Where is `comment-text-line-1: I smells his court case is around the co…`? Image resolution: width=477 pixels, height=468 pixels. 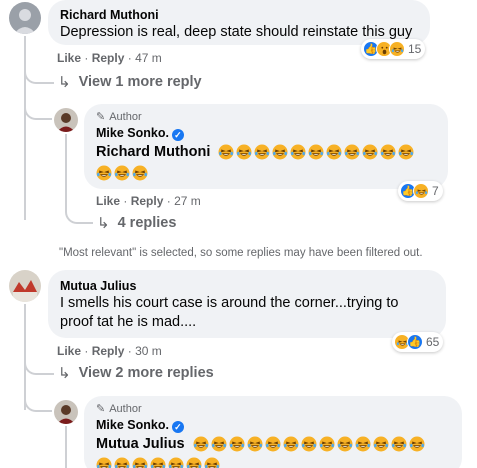 comment-text-line-1: I smells his court case is around the co… is located at coordinates (229, 303).